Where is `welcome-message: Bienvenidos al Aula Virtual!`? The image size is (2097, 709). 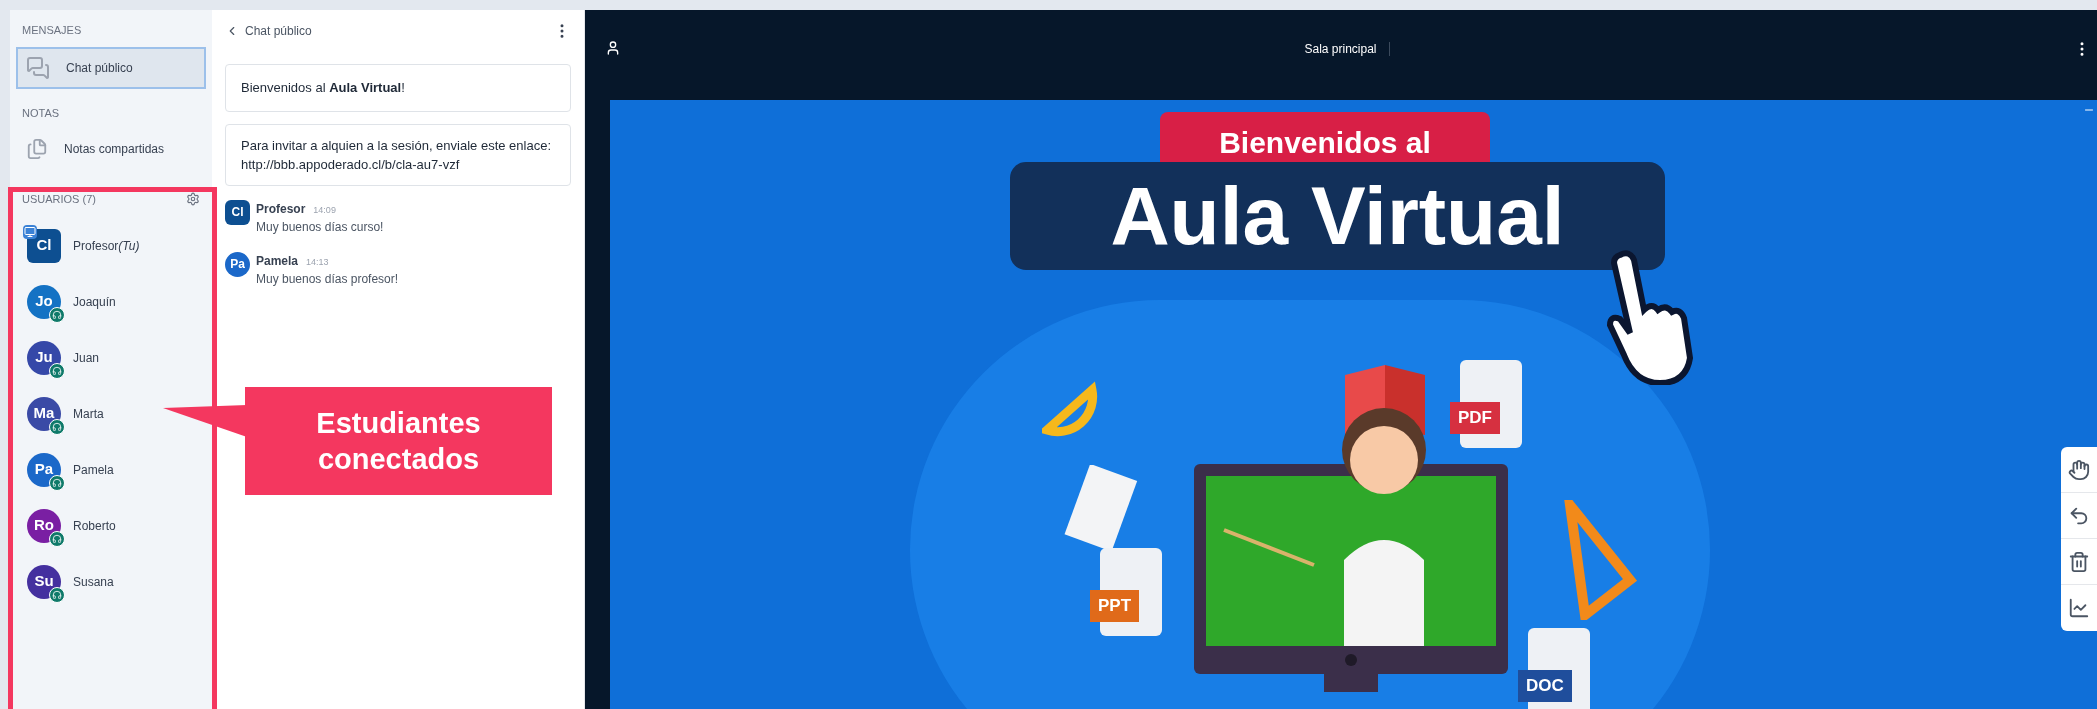
welcome-message: Bienvenidos al Aula Virtual! is located at coordinates (398, 88).